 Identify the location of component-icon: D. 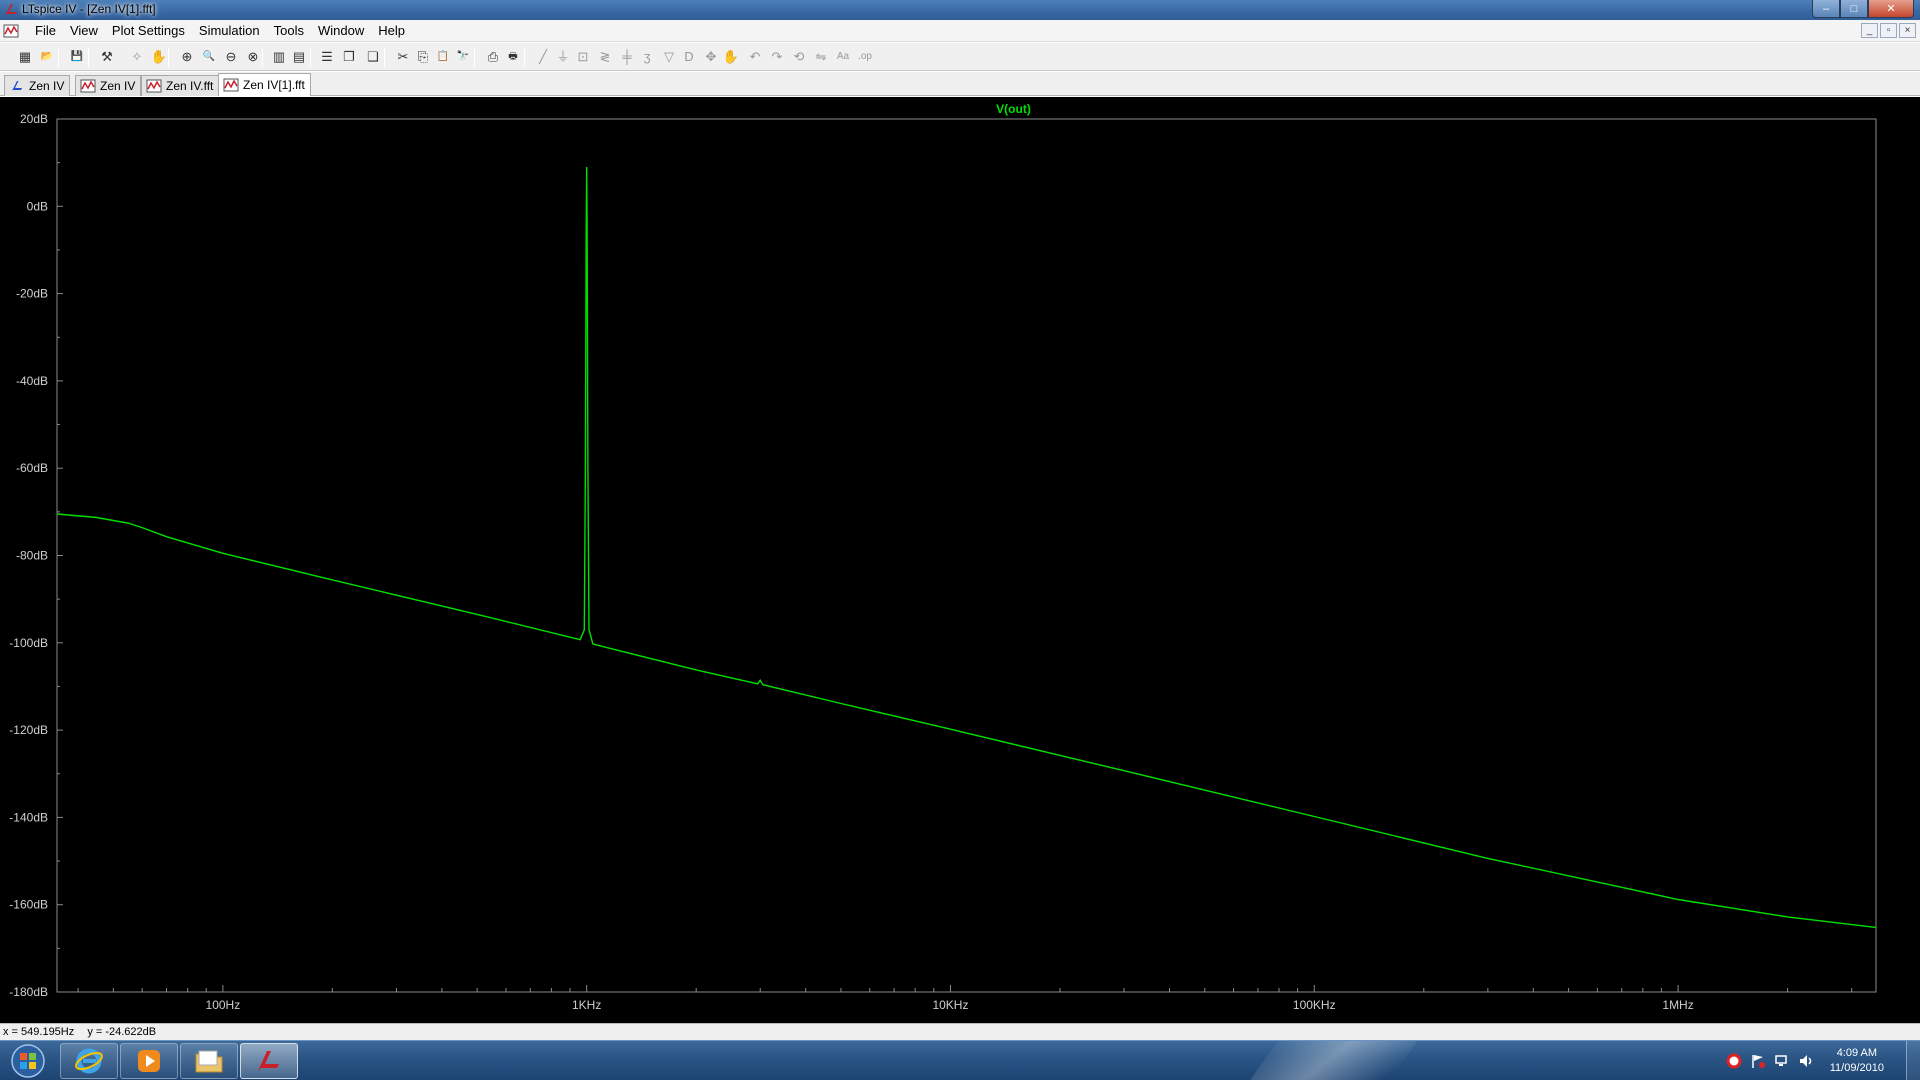
(689, 57).